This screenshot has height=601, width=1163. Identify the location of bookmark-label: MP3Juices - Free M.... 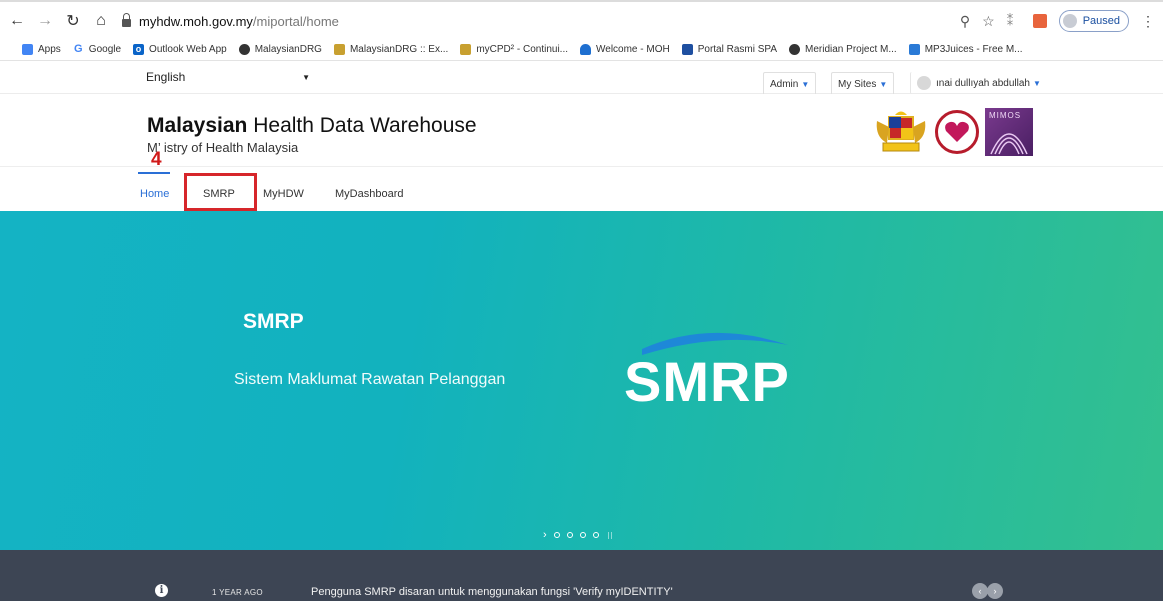
(973, 49).